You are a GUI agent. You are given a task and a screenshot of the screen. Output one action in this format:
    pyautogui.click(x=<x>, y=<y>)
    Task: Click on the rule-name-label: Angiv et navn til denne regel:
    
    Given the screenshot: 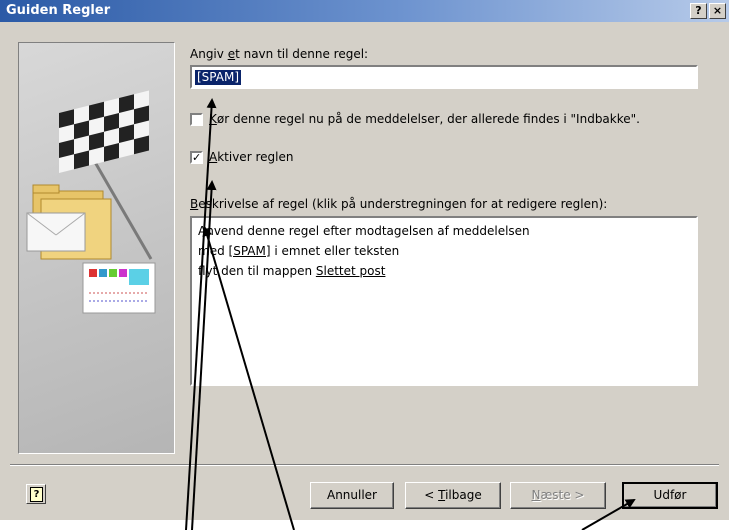 What is the action you would take?
    pyautogui.click(x=279, y=54)
    